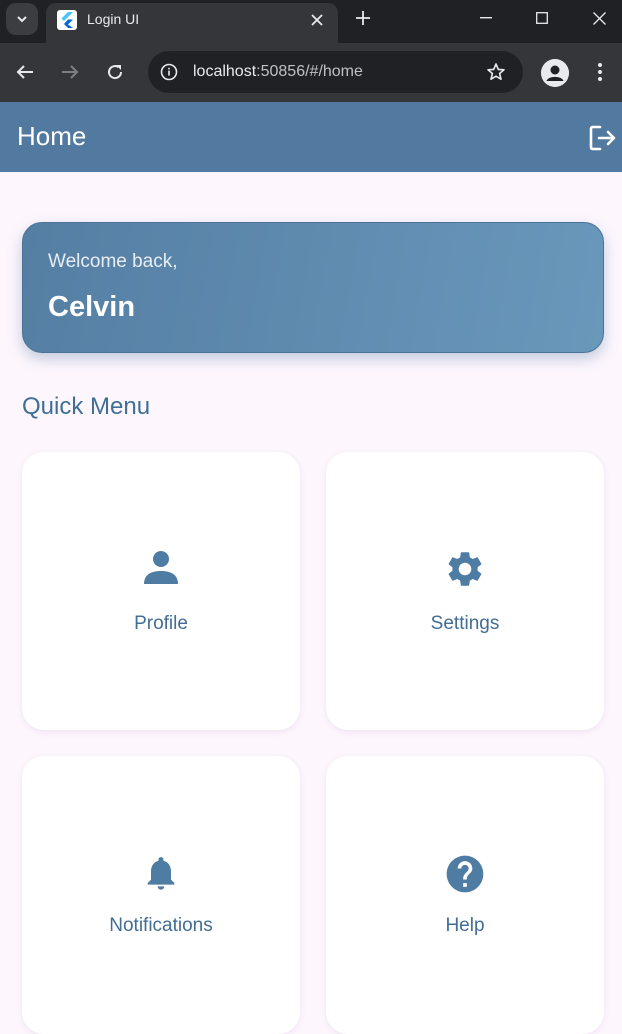 Image resolution: width=622 pixels, height=1034 pixels. What do you see at coordinates (192, 23) in the screenshot?
I see `browser-tab: Login UI` at bounding box center [192, 23].